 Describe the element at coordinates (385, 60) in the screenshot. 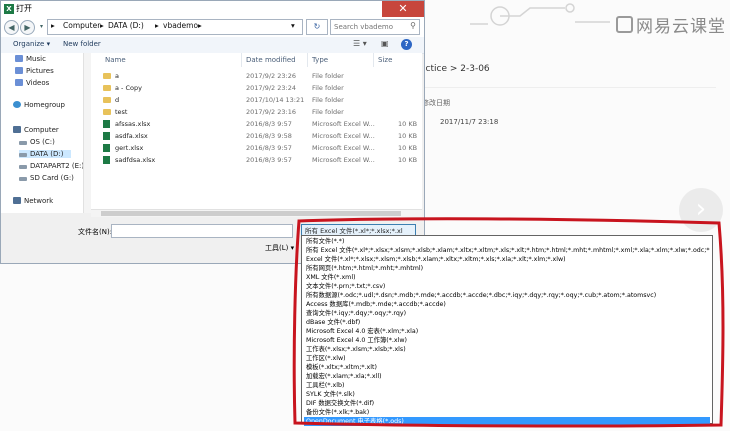

I see `column-header-size: Size` at that location.